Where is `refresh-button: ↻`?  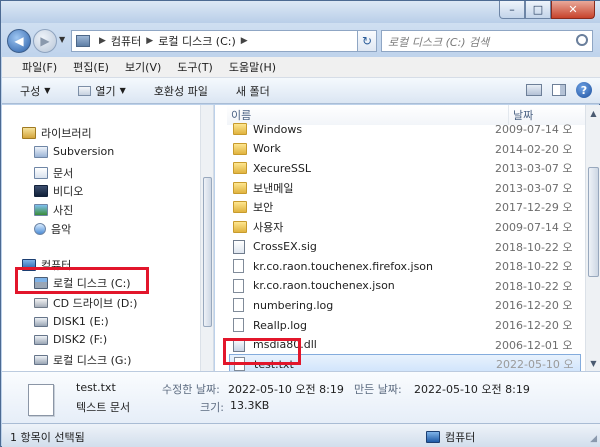 refresh-button: ↻ is located at coordinates (367, 41).